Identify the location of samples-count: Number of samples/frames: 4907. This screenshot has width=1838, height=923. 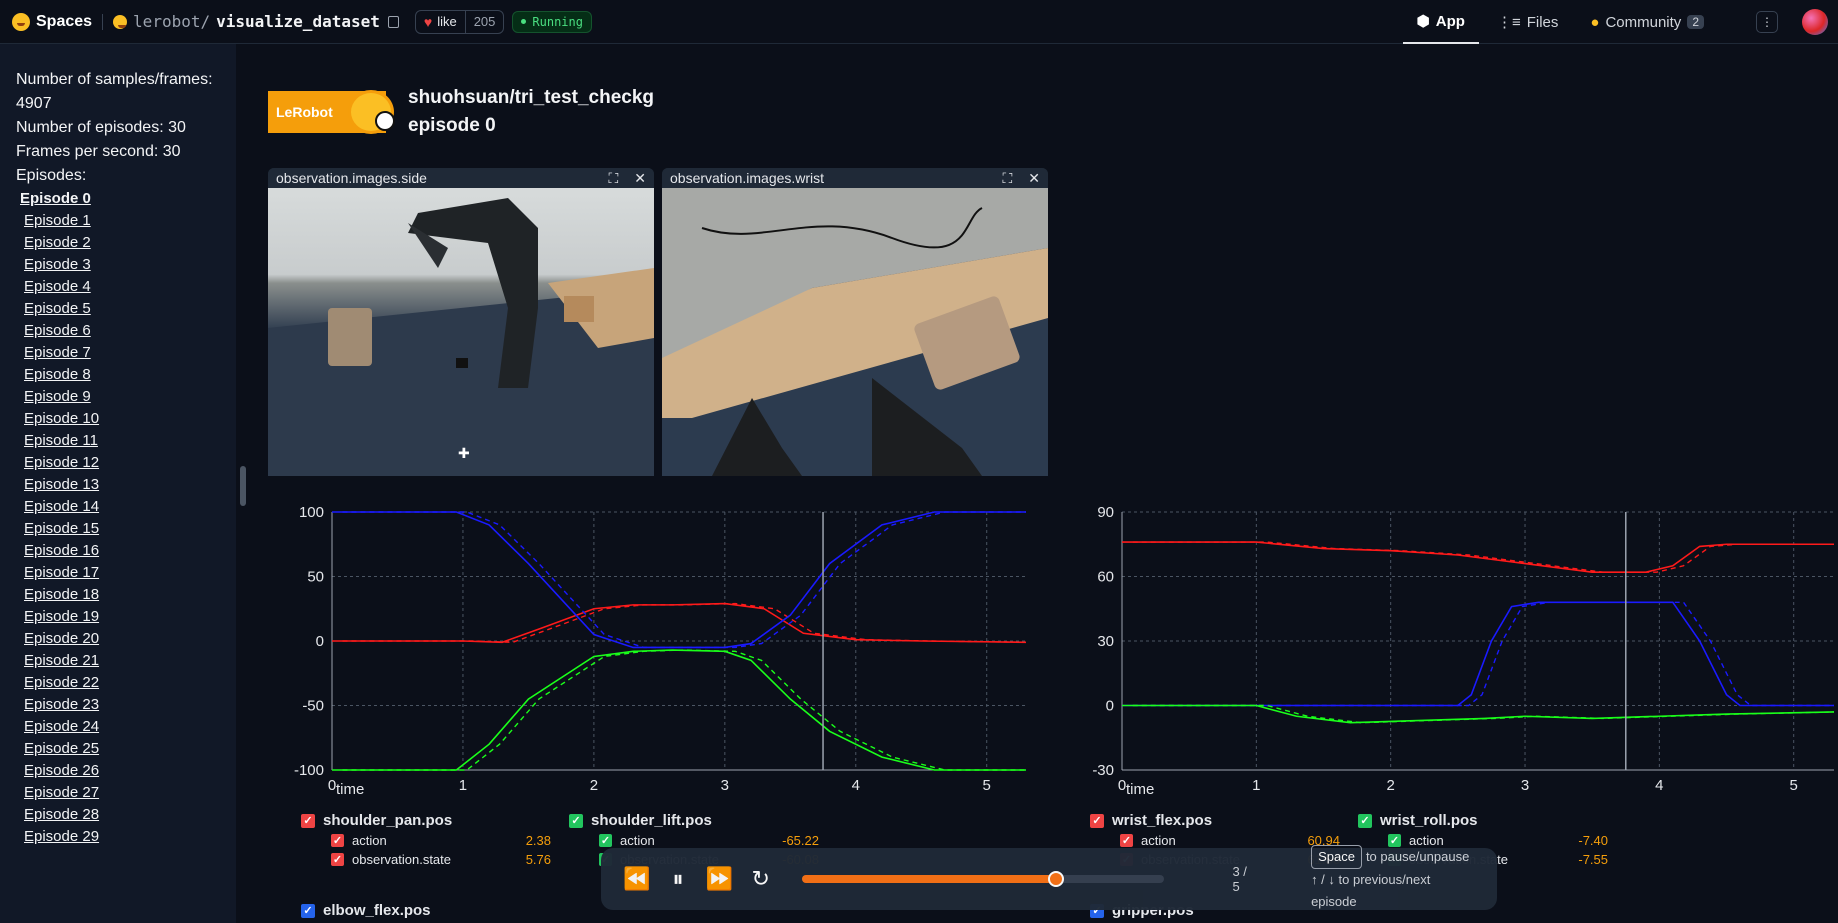
(114, 91).